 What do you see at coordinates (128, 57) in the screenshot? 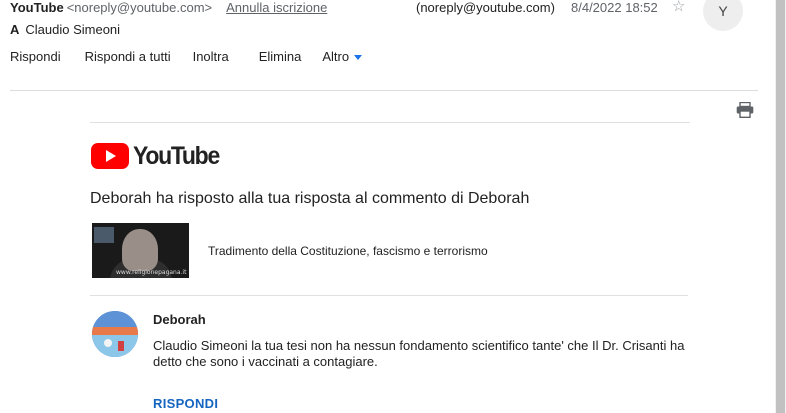
I see `reply-all-button: Rispondi a tutti` at bounding box center [128, 57].